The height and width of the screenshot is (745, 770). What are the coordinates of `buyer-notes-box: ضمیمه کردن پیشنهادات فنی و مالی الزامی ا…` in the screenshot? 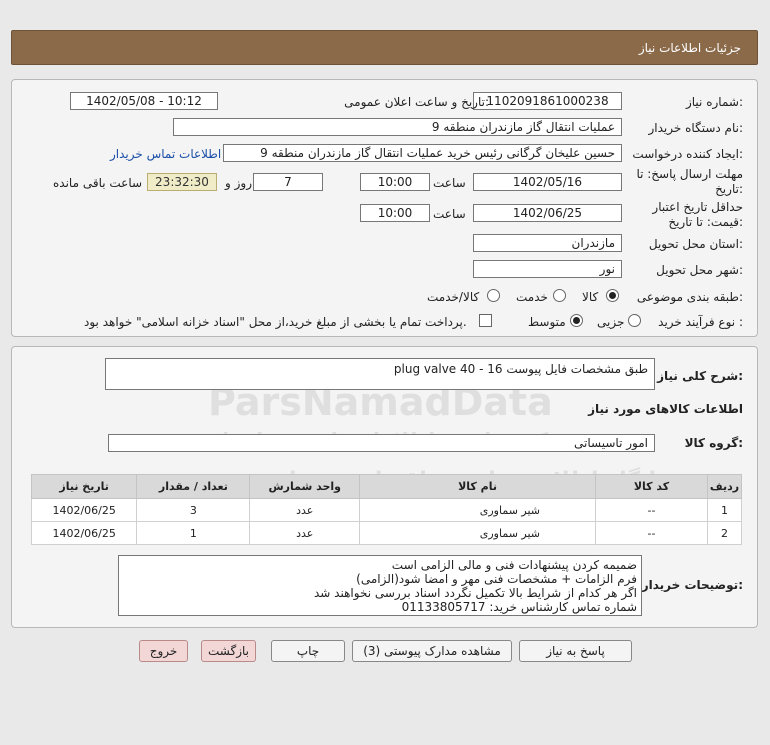 It's located at (380, 585).